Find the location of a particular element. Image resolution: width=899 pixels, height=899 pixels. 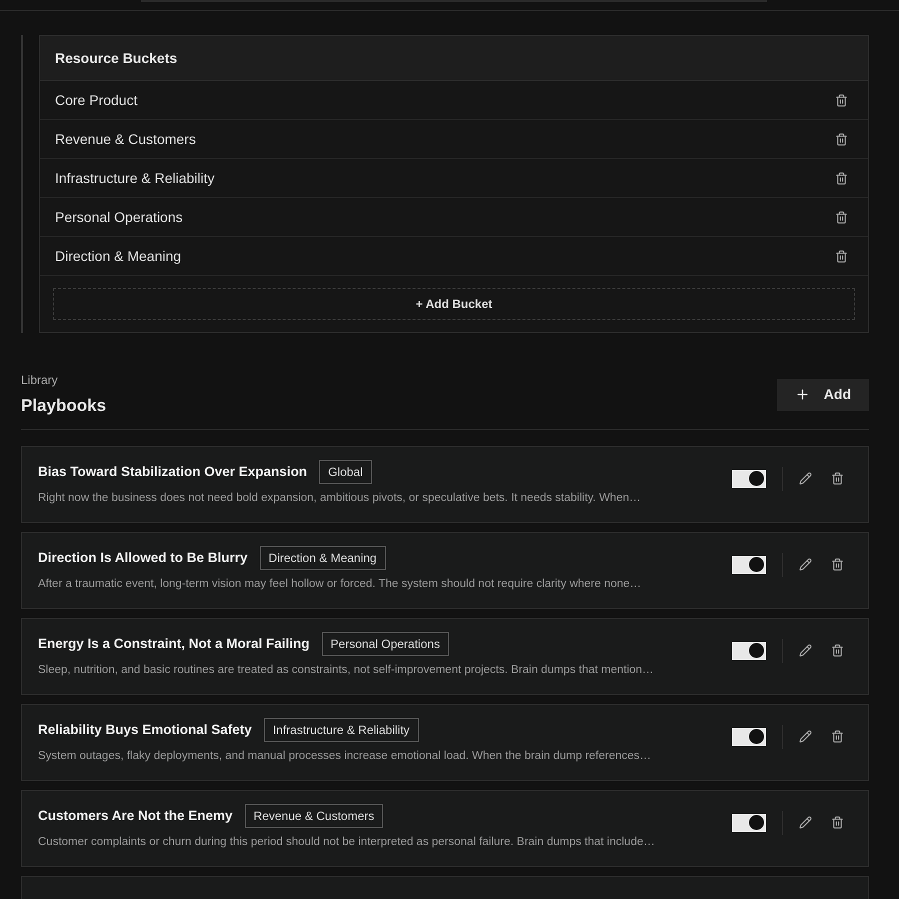

bucket-name: Direction & Meaning is located at coordinates (118, 256).